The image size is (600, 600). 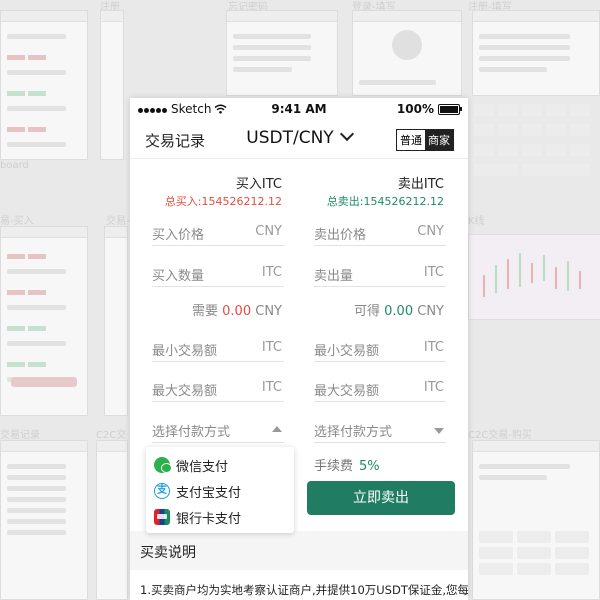 What do you see at coordinates (168, 553) in the screenshot?
I see `notes-heading: 买卖说明` at bounding box center [168, 553].